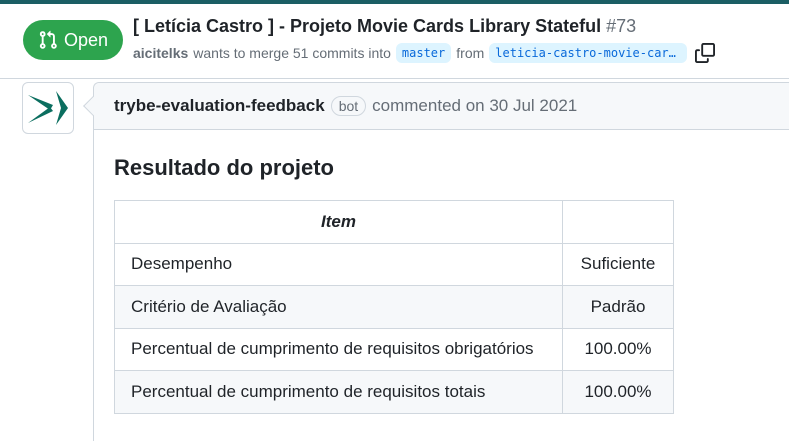 This screenshot has height=441, width=789. What do you see at coordinates (394, 78) in the screenshot?
I see `header-divider` at bounding box center [394, 78].